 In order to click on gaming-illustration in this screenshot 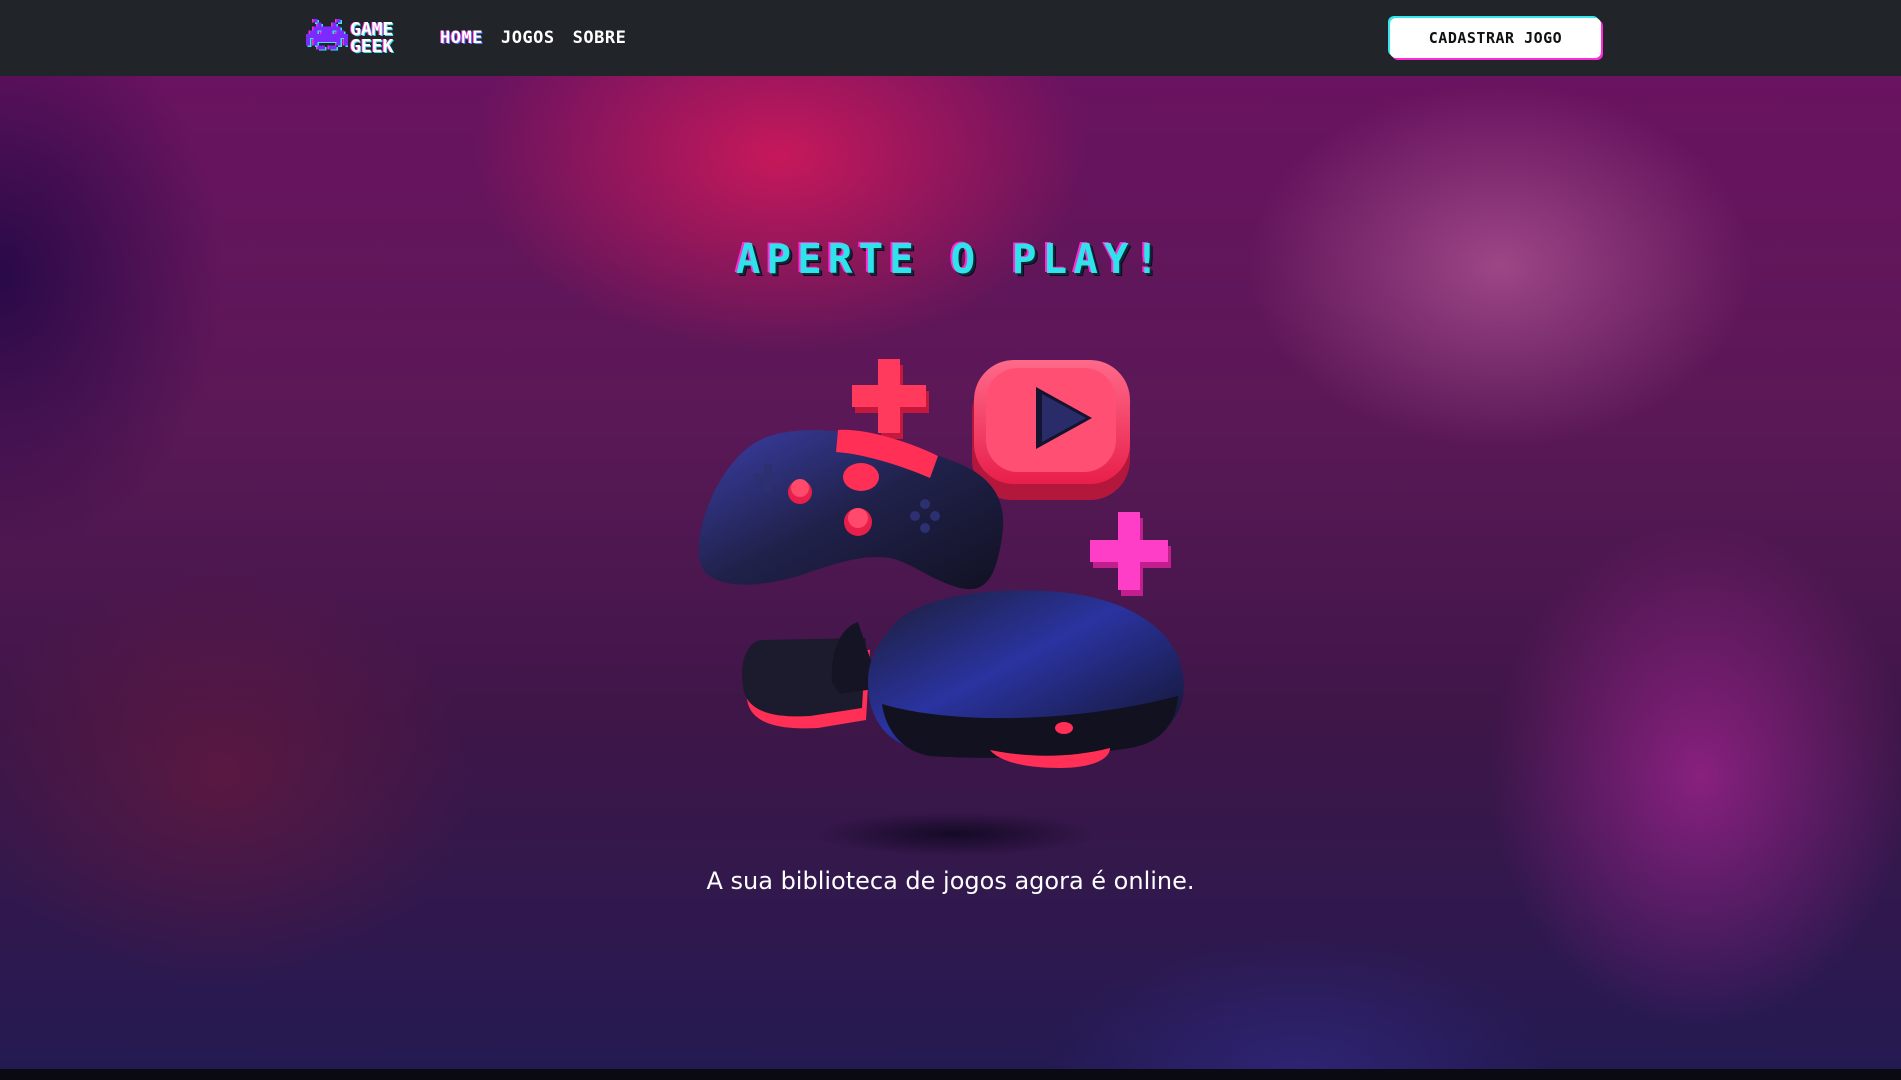, I will do `click(941, 607)`.